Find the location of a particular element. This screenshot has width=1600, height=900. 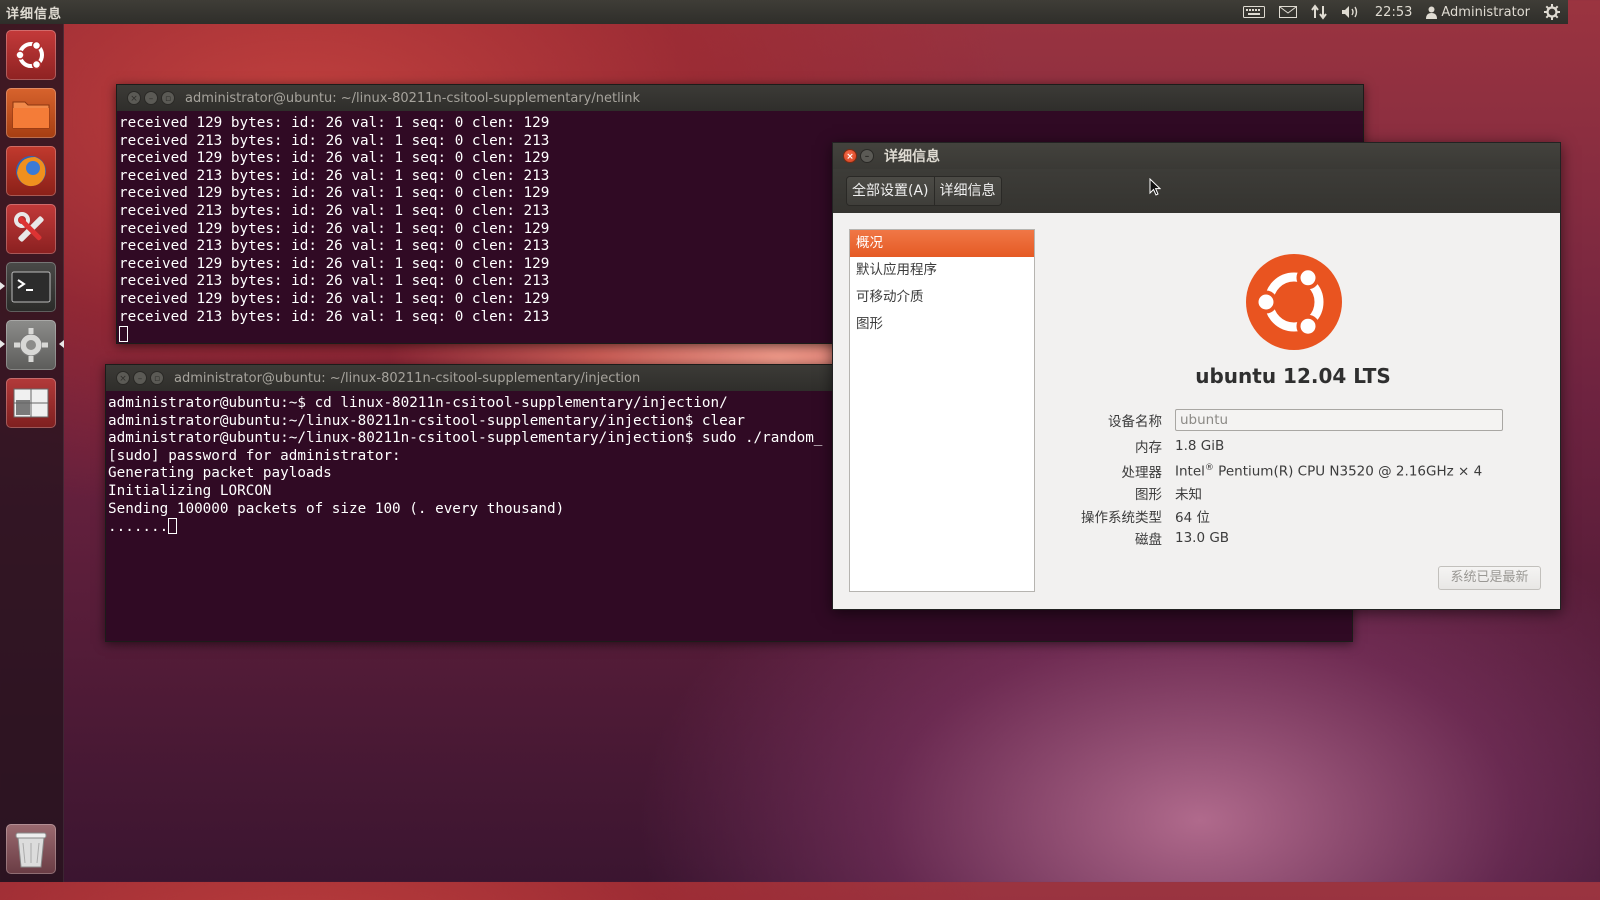

disk-label: 磁盘 is located at coordinates (1148, 540).